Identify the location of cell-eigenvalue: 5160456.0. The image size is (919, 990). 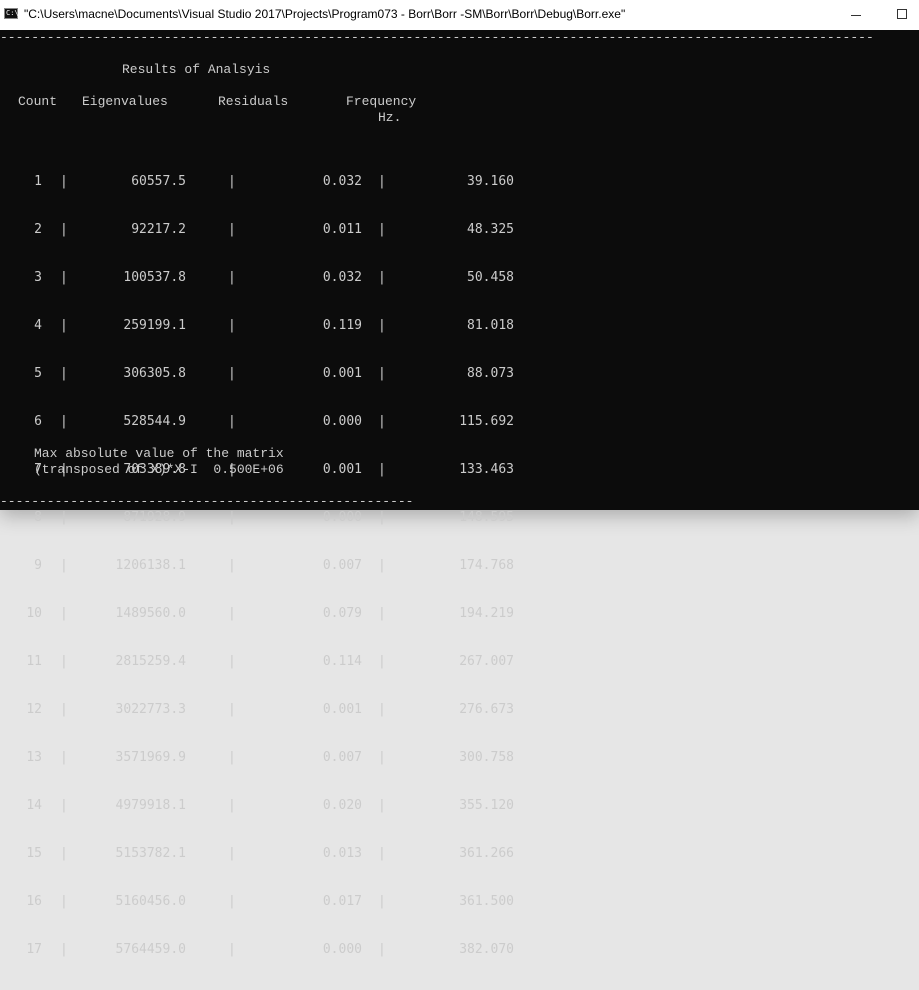
(150, 901).